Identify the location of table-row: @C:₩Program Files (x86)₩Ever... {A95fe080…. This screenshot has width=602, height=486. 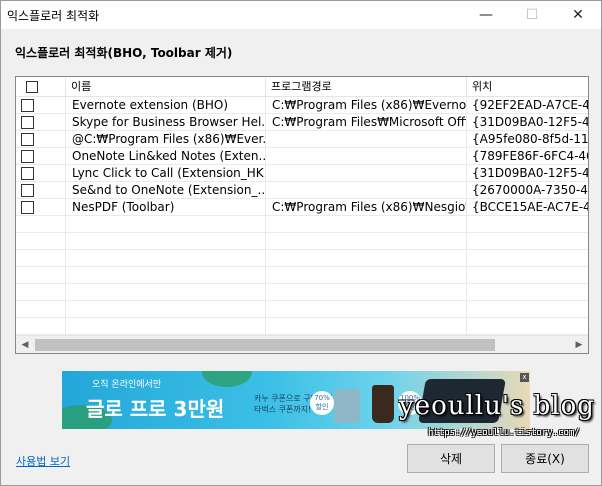
(302, 139).